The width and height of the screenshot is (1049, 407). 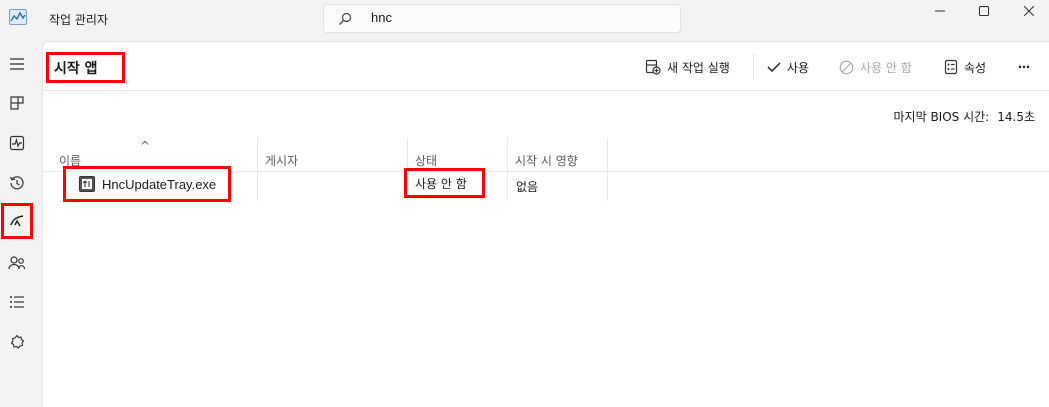 I want to click on nav-startup-apps, so click(x=17, y=221).